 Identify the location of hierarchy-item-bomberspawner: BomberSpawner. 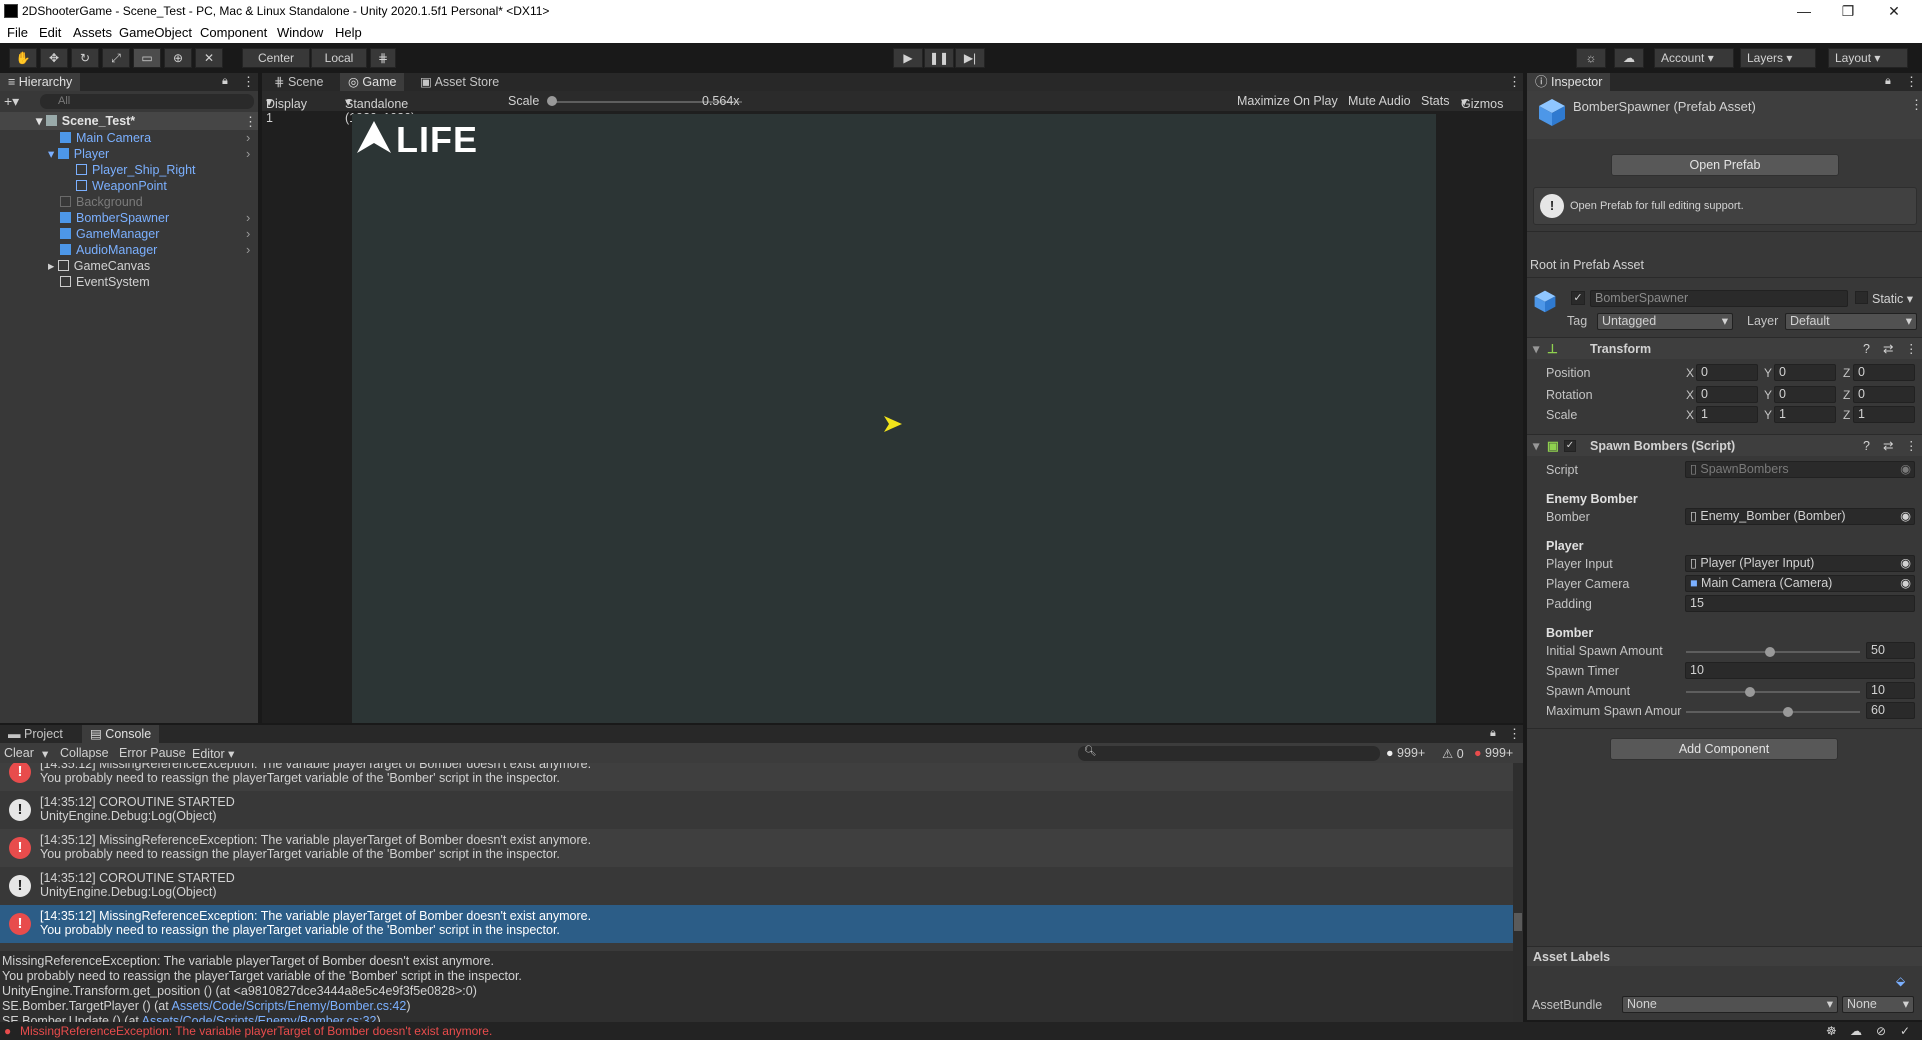
(114, 218).